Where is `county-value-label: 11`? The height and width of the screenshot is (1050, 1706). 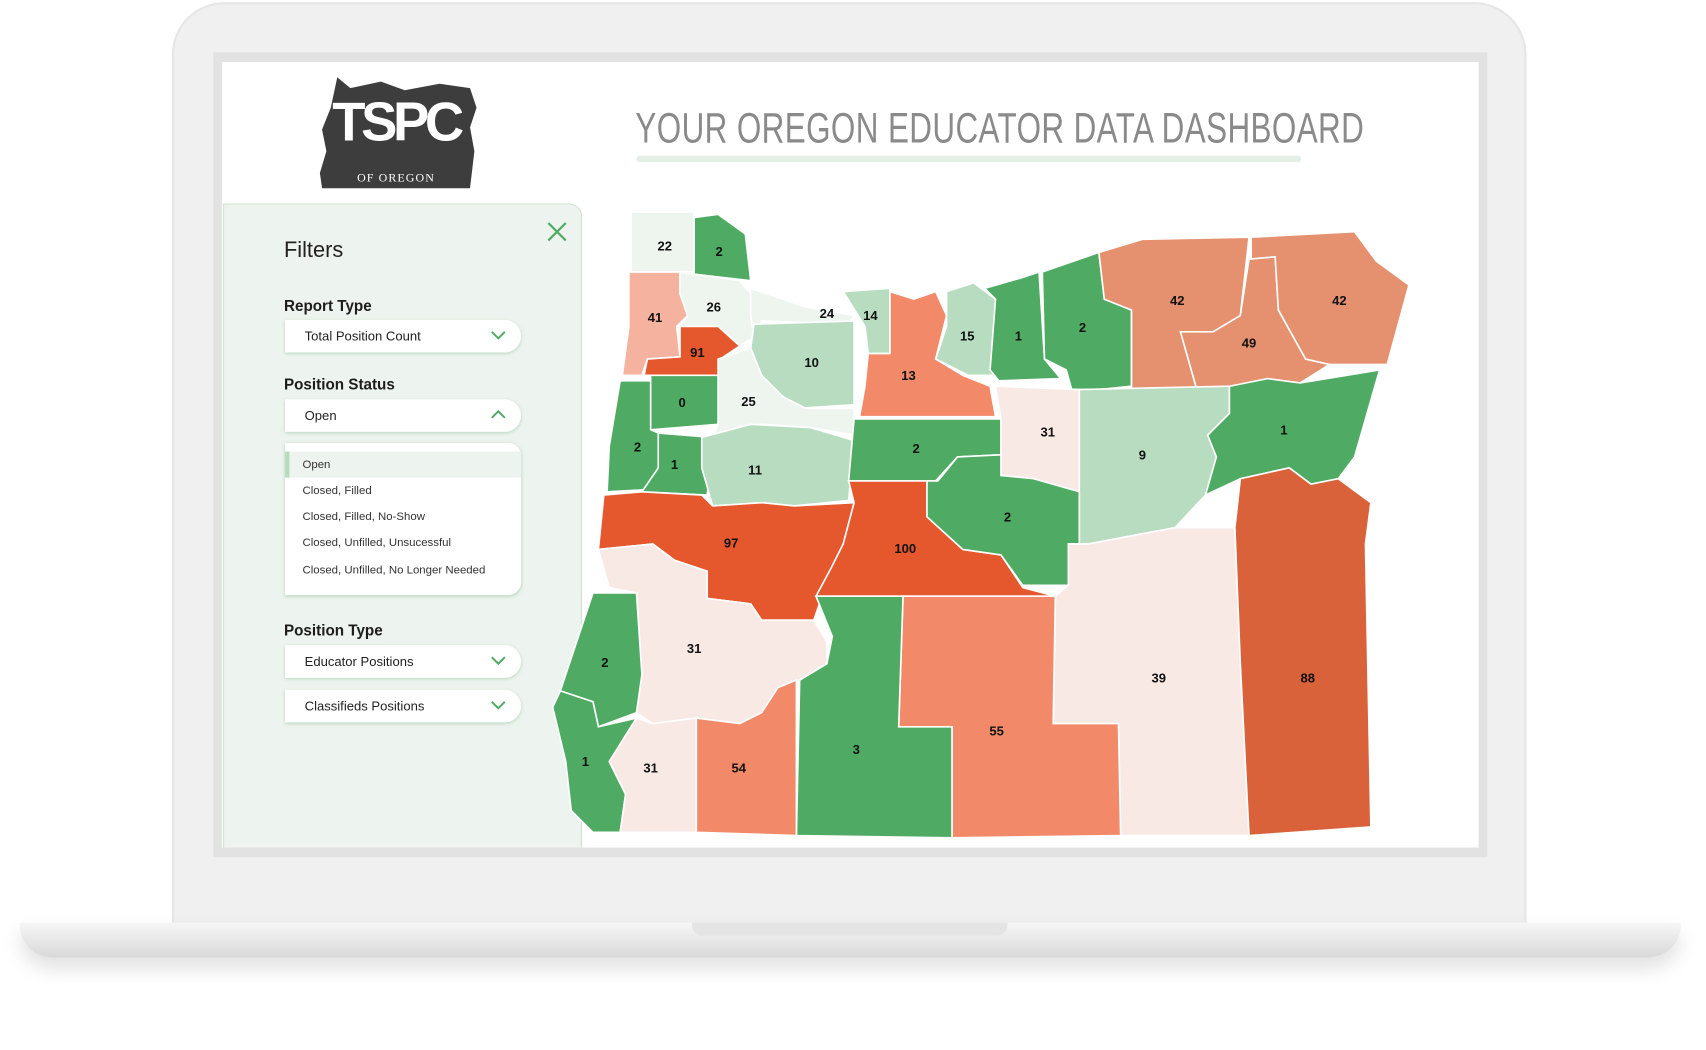
county-value-label: 11 is located at coordinates (755, 470).